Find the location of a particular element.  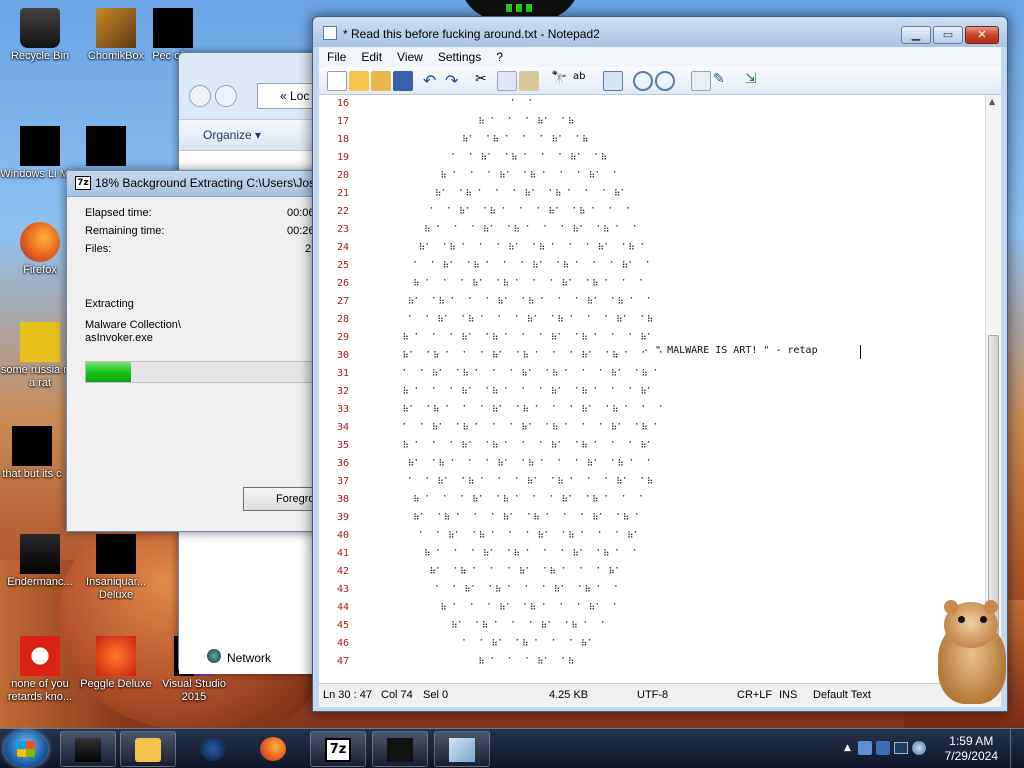

forward-button is located at coordinates (226, 96).